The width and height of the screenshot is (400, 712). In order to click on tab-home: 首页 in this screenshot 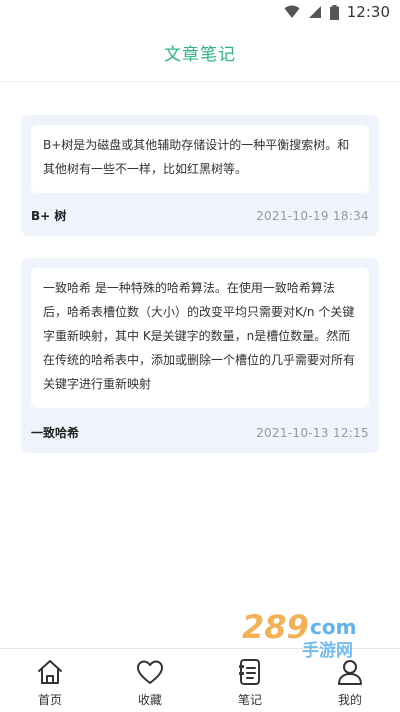, I will do `click(50, 680)`.